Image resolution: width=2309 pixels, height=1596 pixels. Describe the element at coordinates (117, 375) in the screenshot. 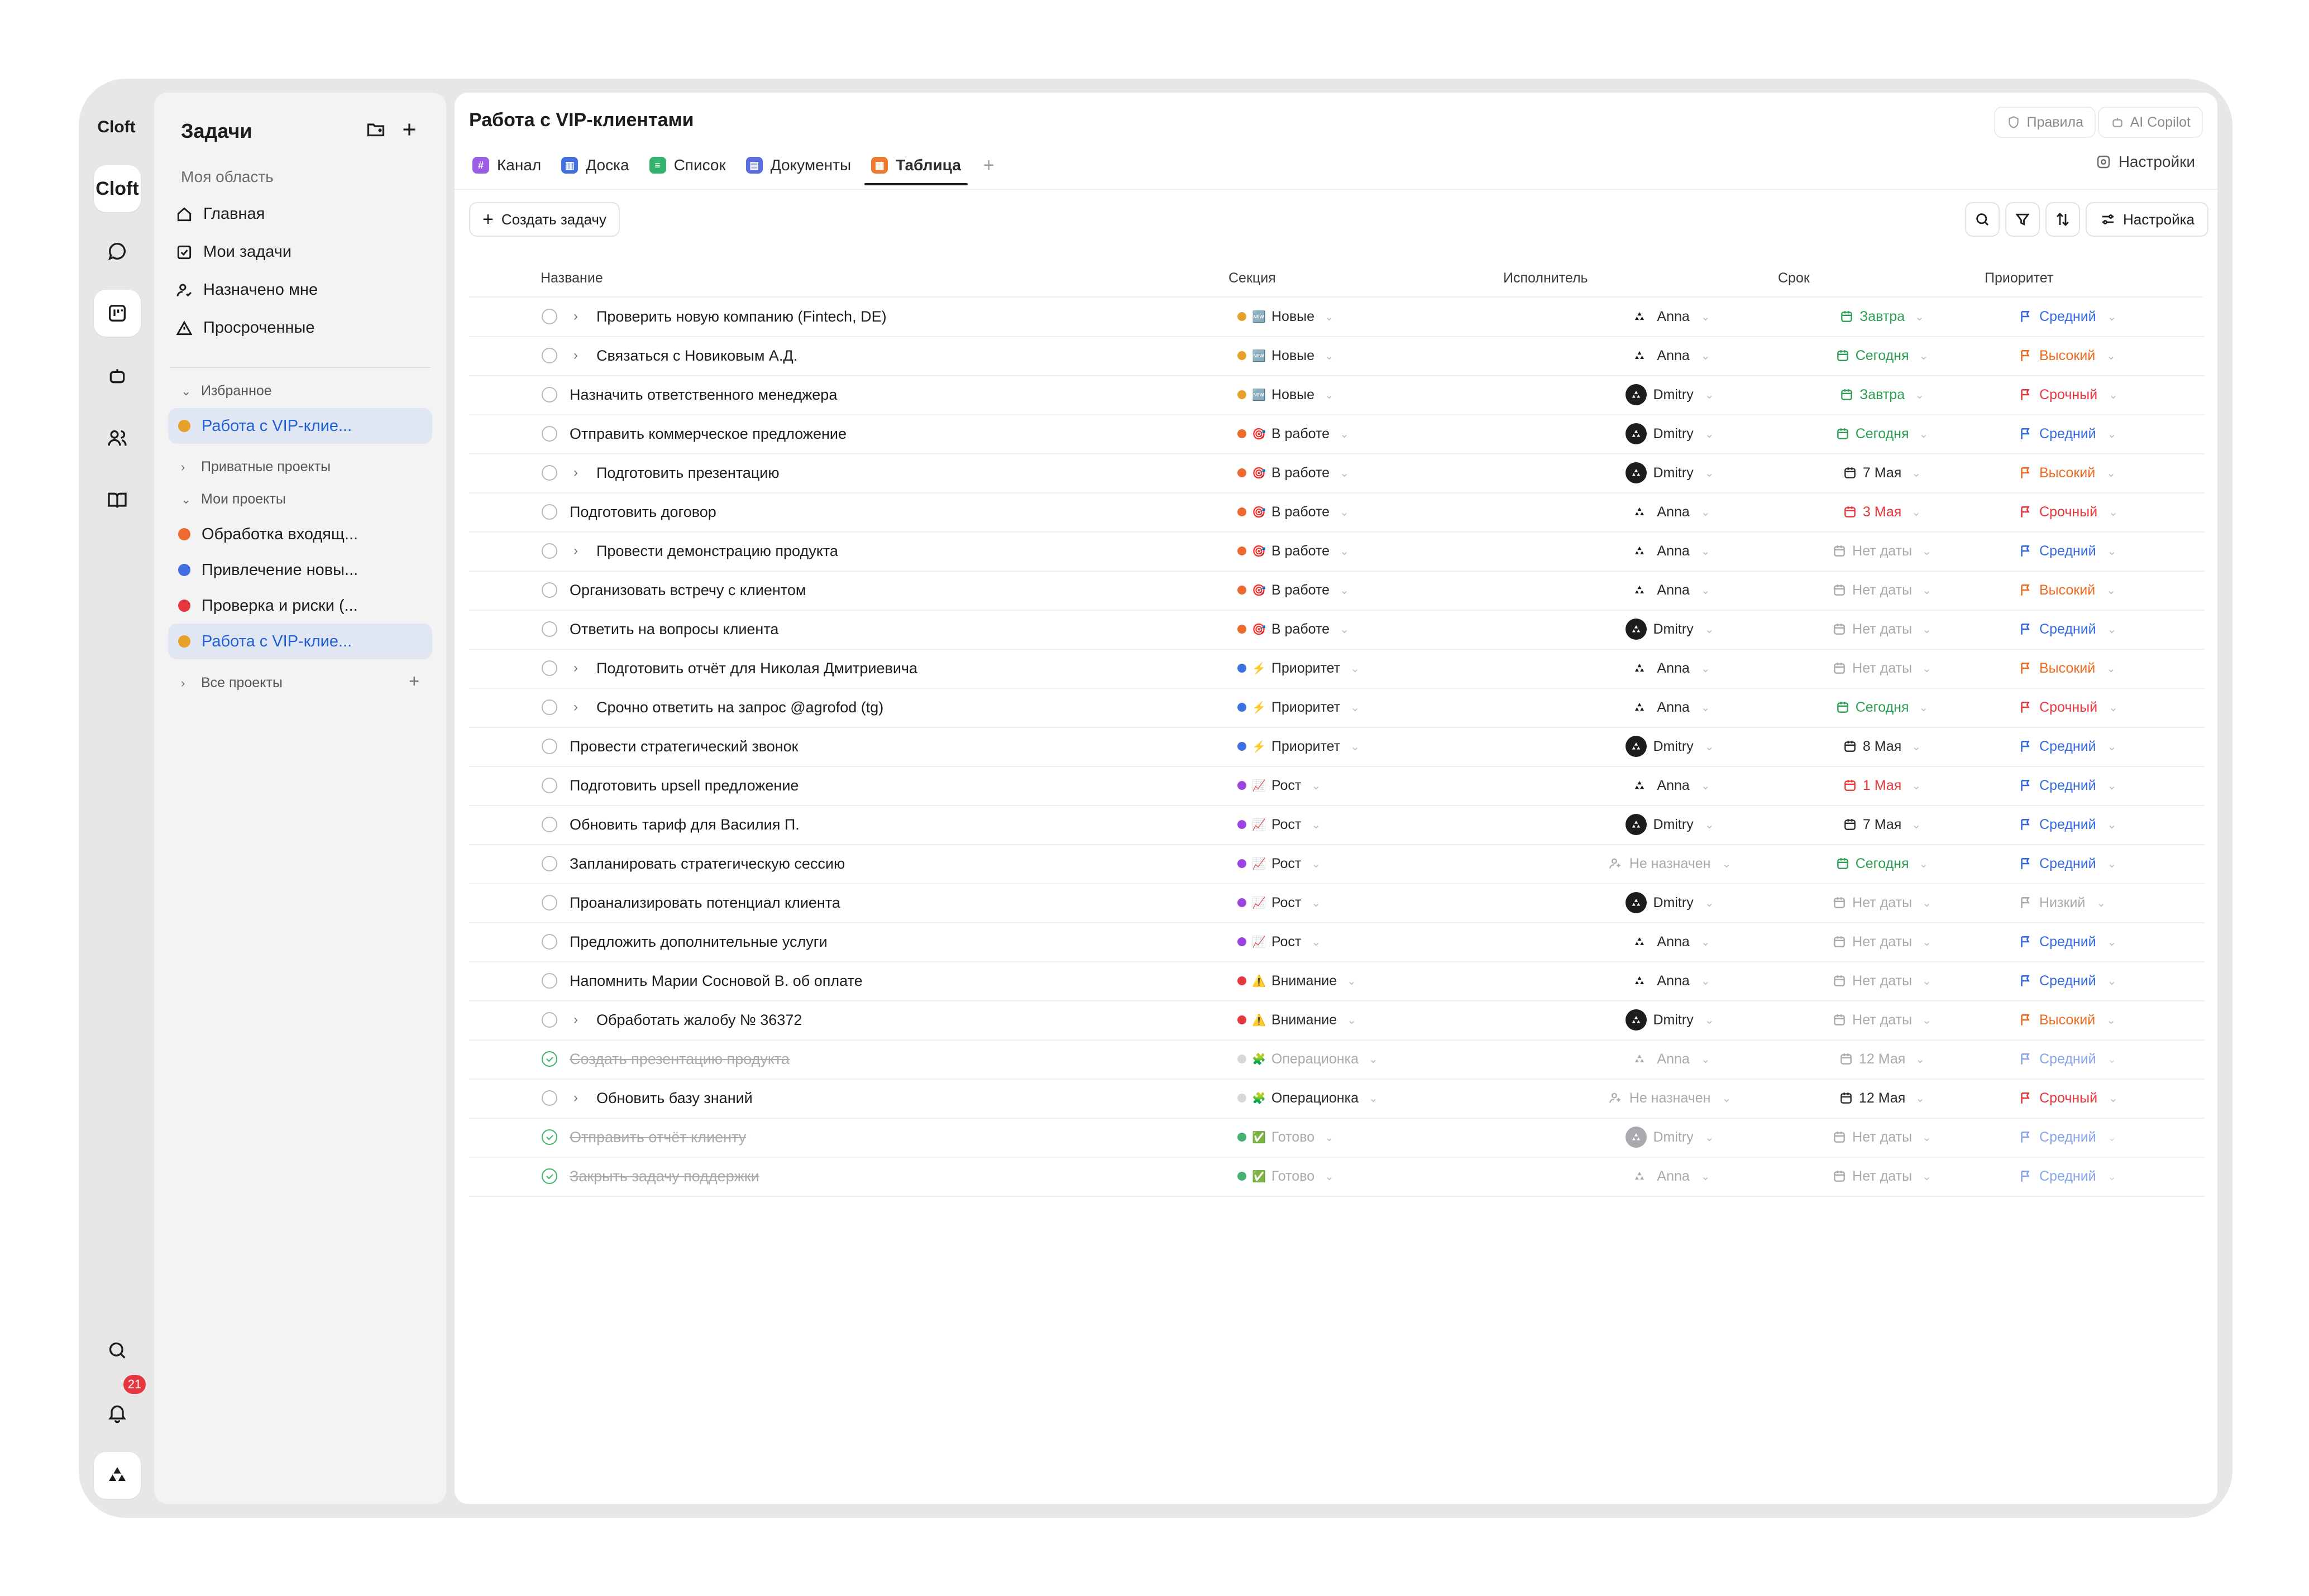

I see `bot-icon` at that location.